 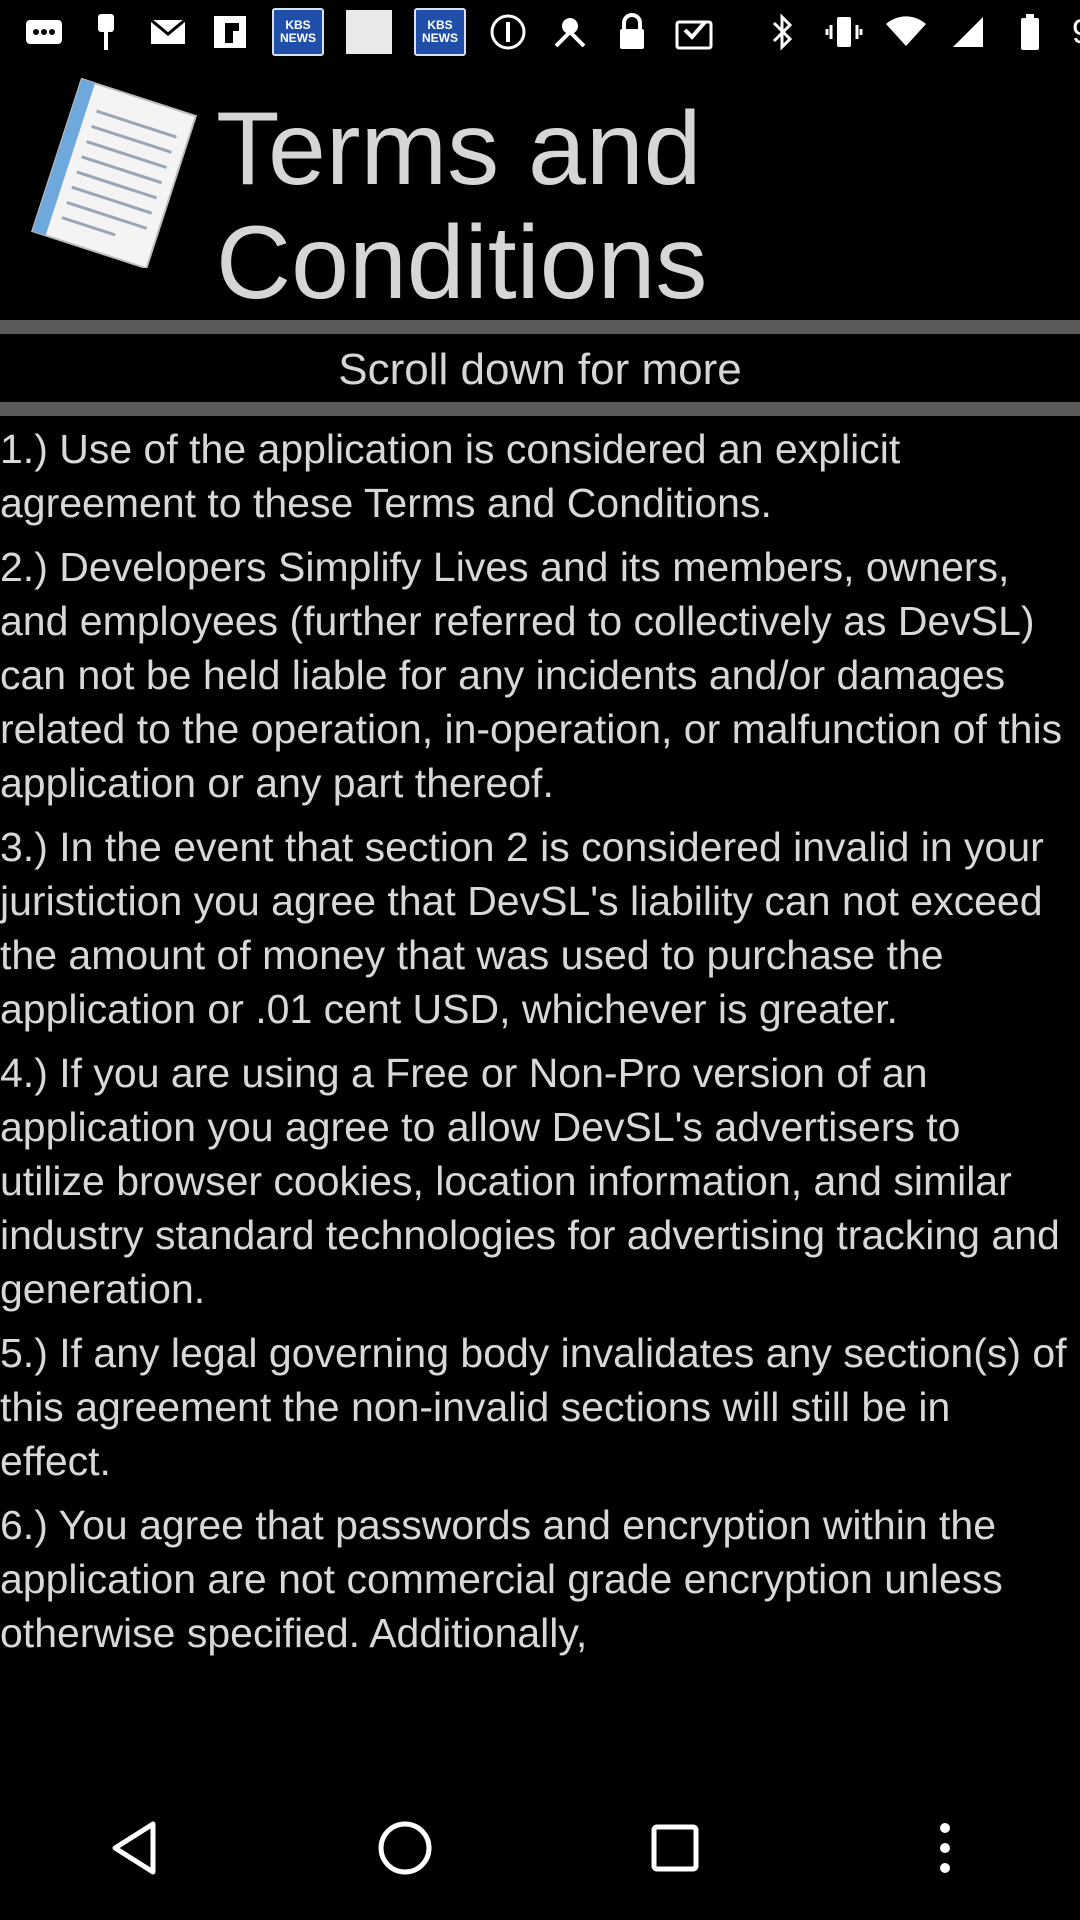 What do you see at coordinates (1076, 32) in the screenshot?
I see `clock: 9:29` at bounding box center [1076, 32].